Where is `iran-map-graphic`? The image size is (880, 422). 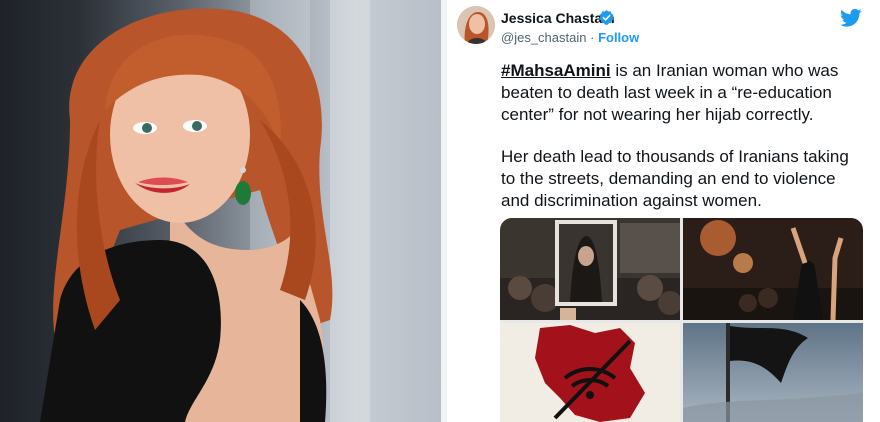 iran-map-graphic is located at coordinates (590, 372).